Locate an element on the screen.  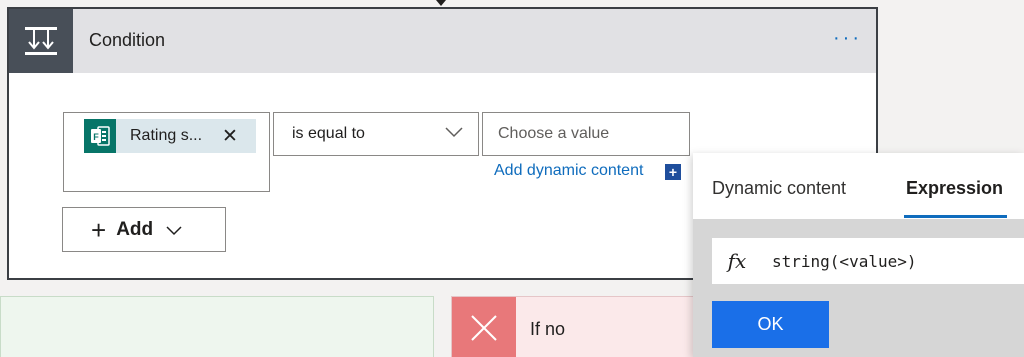
condition-title: Condition is located at coordinates (127, 40).